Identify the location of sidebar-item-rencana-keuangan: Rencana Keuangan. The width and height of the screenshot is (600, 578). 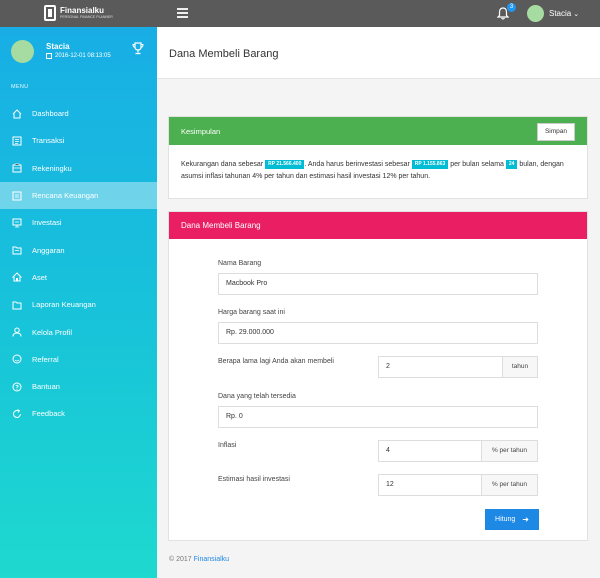
(78, 195).